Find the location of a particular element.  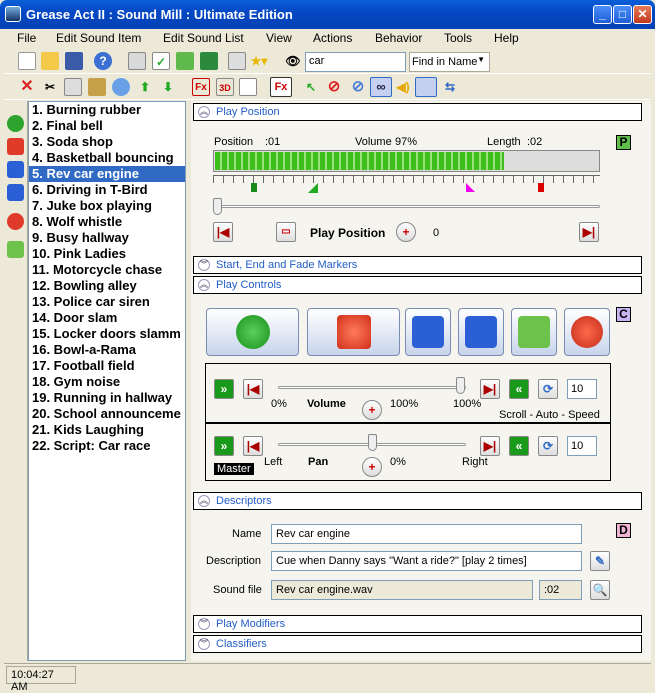

list-item: 10. Pink Ladies is located at coordinates (107, 254).